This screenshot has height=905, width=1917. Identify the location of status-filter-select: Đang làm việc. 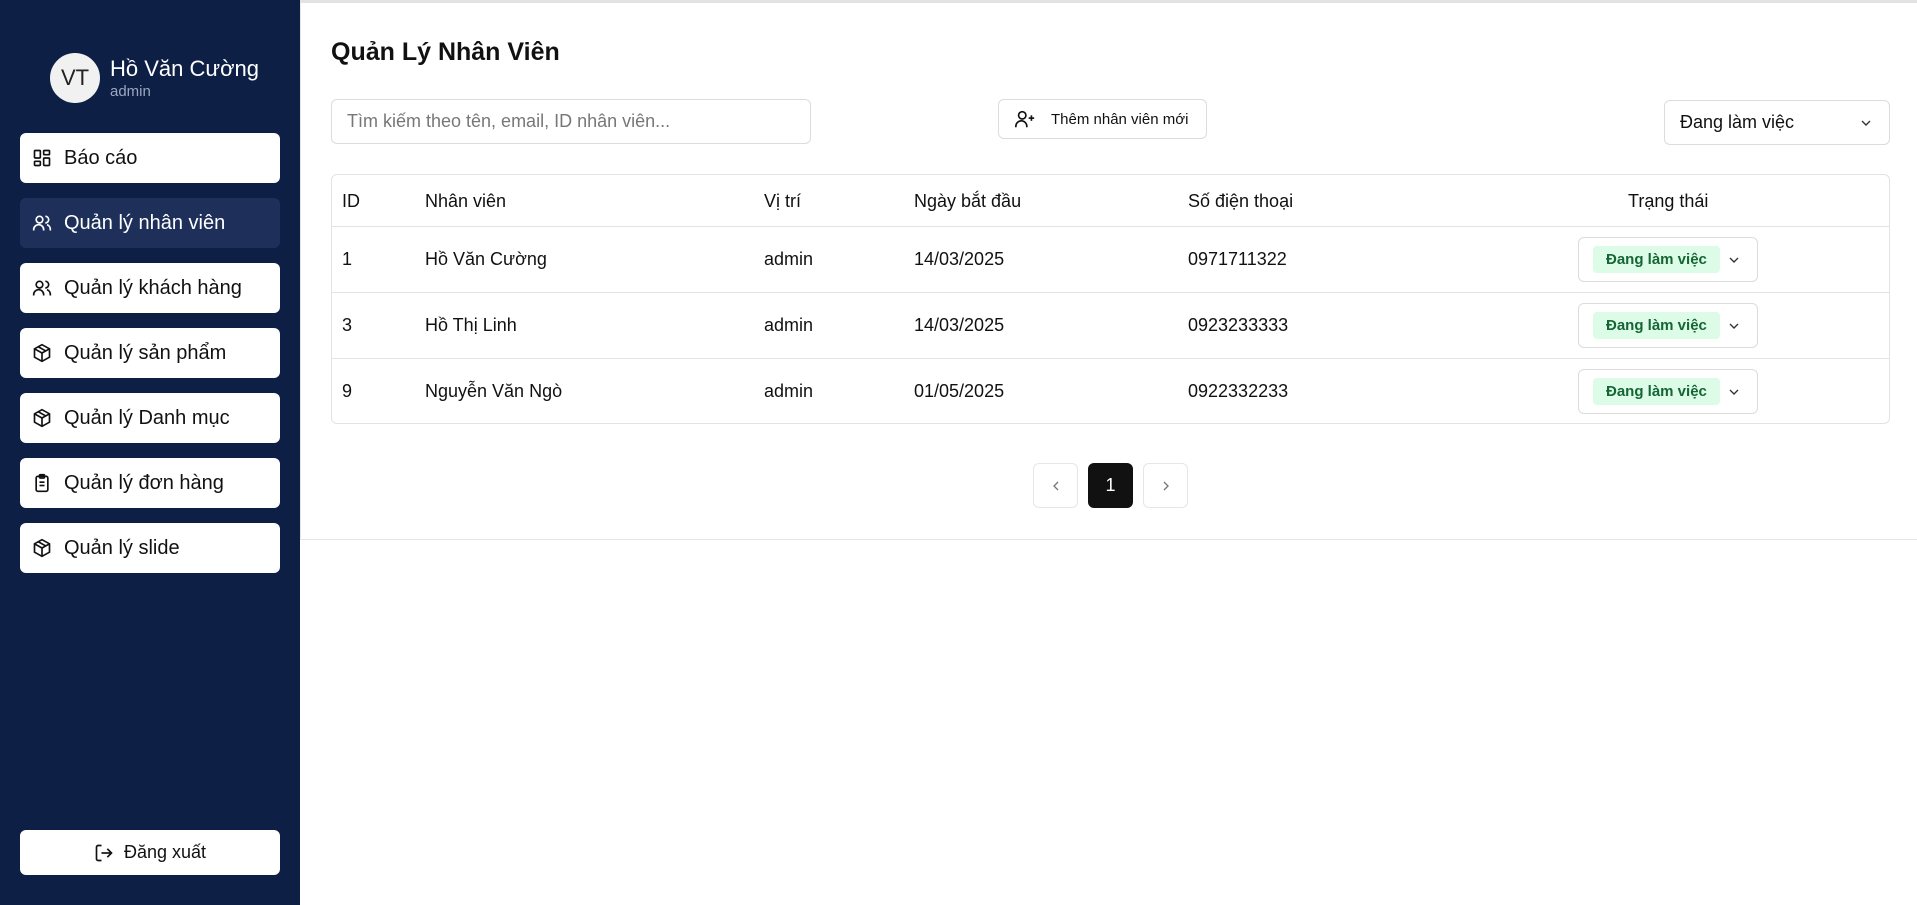
(1777, 122).